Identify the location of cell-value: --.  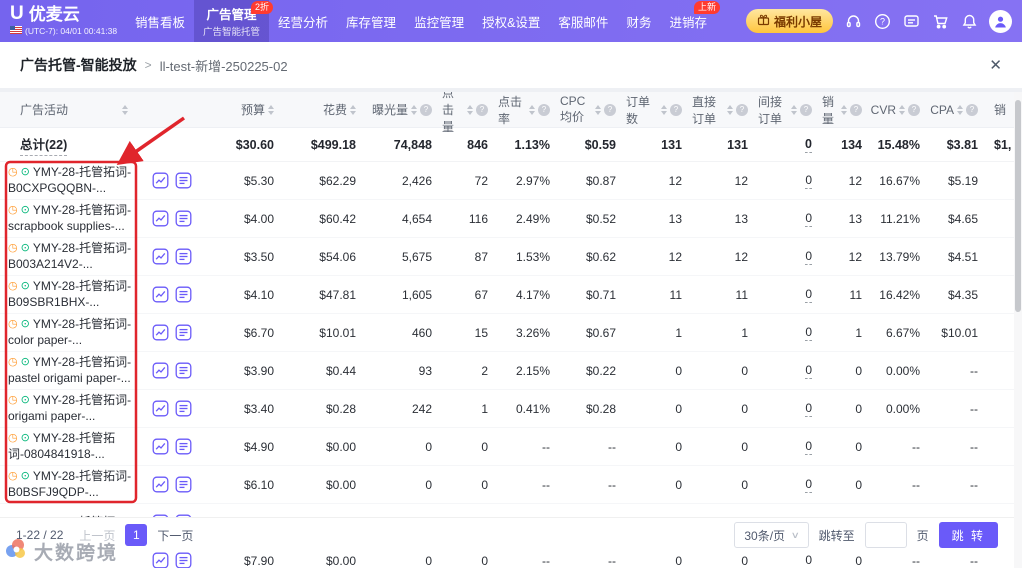
(974, 446).